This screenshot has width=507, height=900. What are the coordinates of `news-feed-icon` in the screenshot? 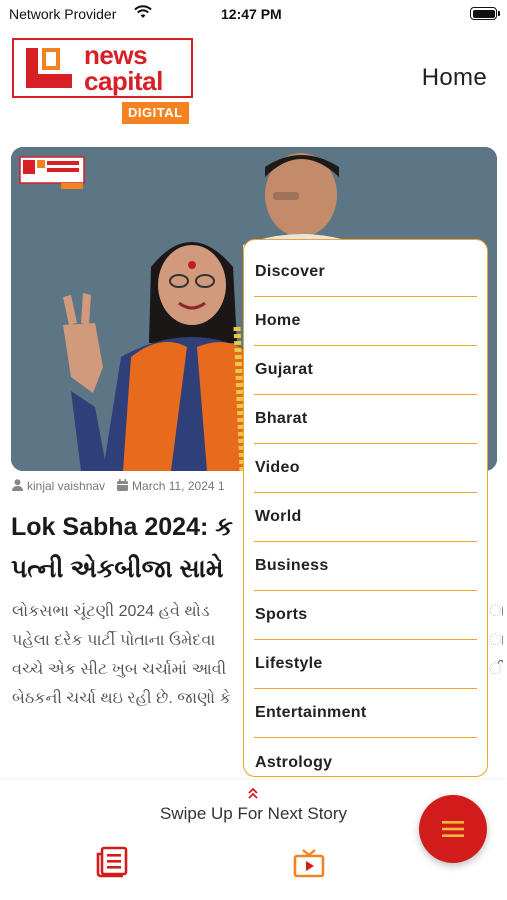 It's located at (112, 862).